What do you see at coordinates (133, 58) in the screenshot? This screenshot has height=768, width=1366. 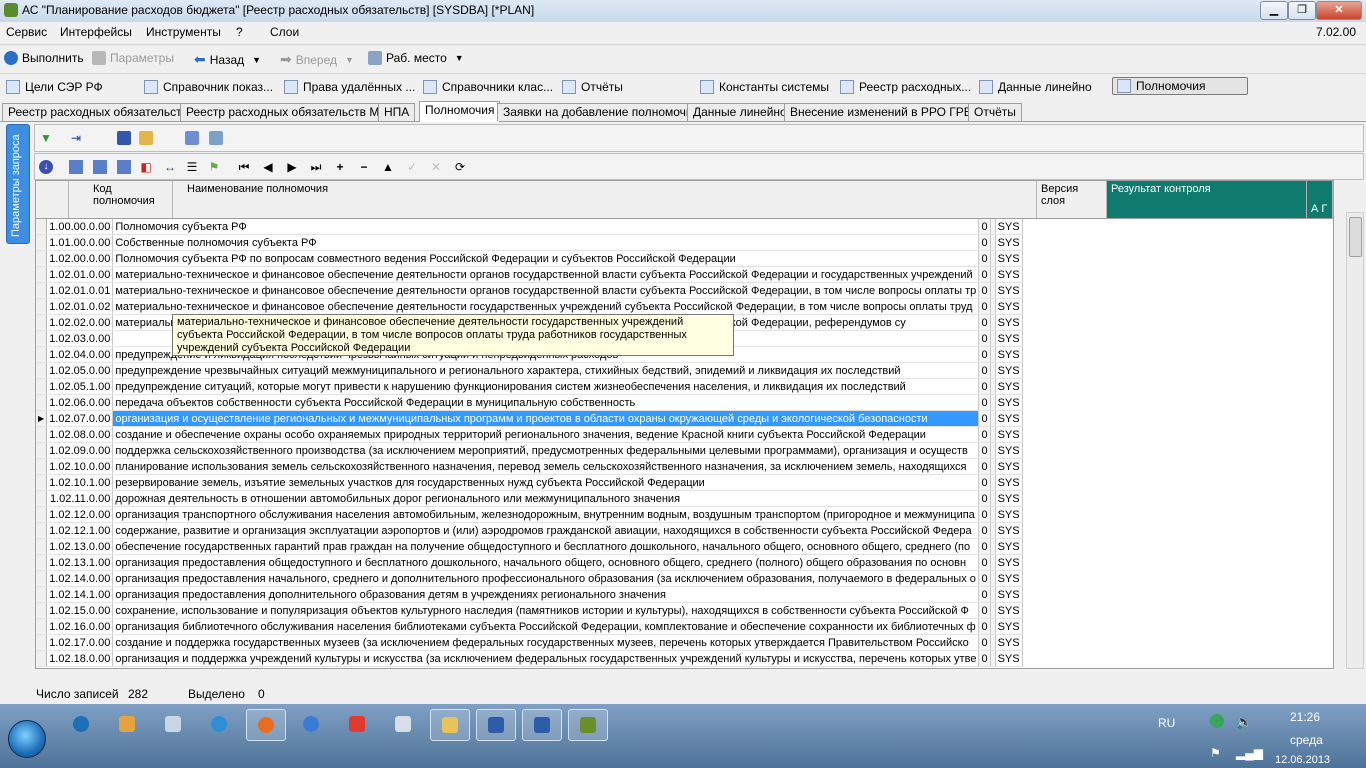 I see `params-button: Параметры` at bounding box center [133, 58].